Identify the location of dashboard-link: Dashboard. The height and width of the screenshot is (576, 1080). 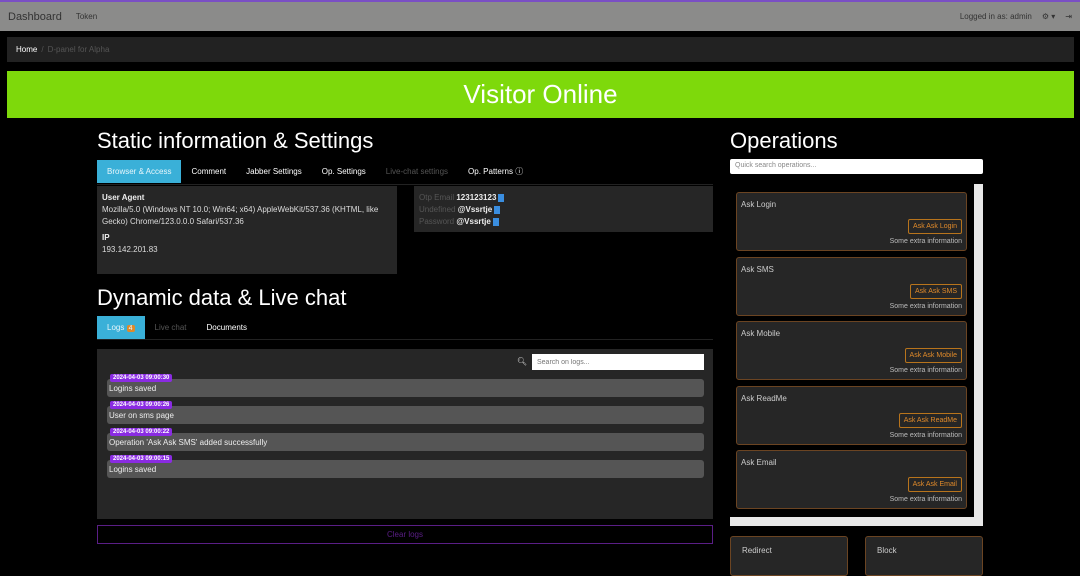
(35, 17).